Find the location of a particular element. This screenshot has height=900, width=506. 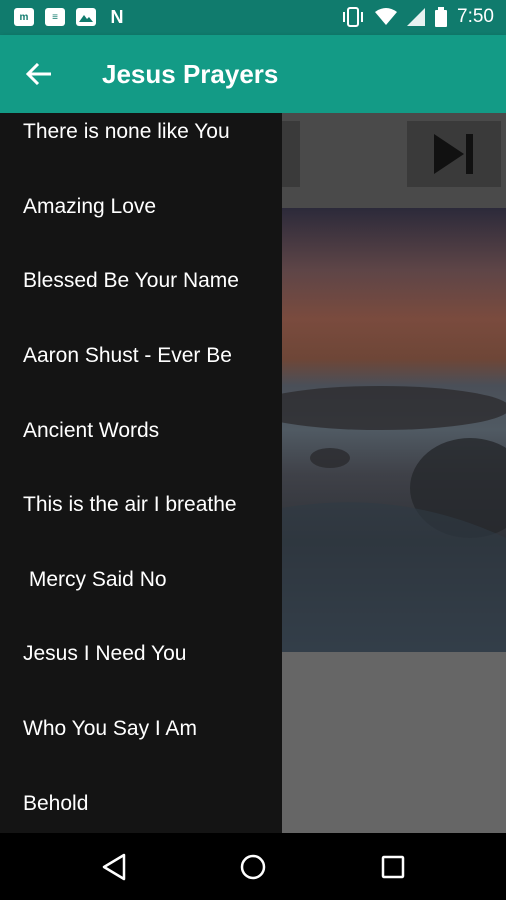

nav-home-icon is located at coordinates (253, 867).